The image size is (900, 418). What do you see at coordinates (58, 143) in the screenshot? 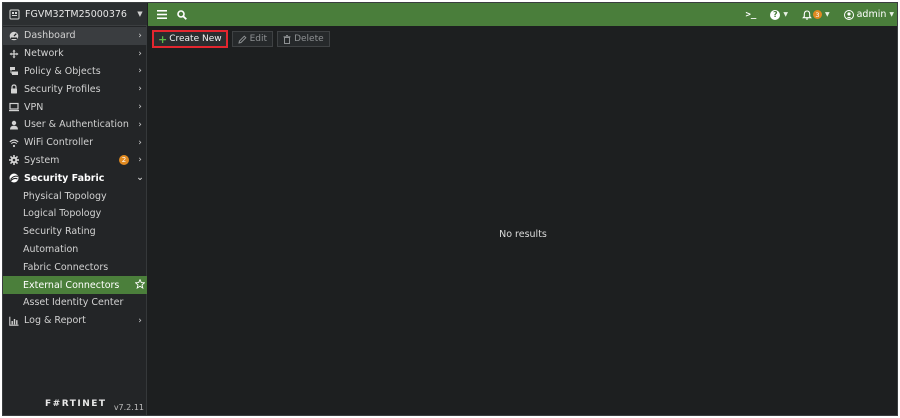
I see `sidebar-item-label: WiFi Controller` at bounding box center [58, 143].